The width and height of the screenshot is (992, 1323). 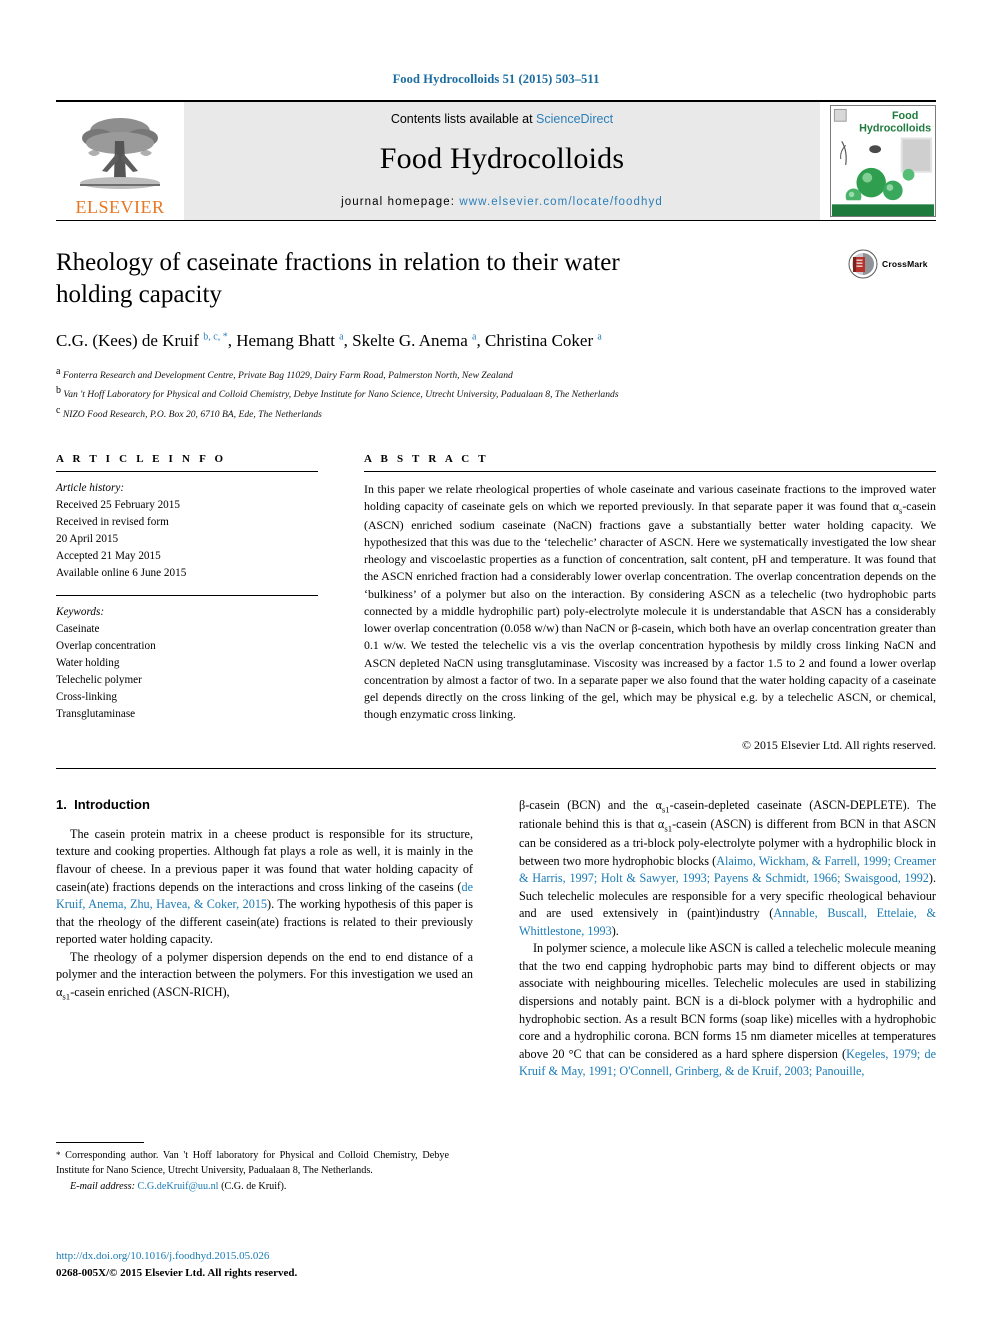 What do you see at coordinates (426, 458) in the screenshot?
I see `abstract-heading: A B S T R A C T` at bounding box center [426, 458].